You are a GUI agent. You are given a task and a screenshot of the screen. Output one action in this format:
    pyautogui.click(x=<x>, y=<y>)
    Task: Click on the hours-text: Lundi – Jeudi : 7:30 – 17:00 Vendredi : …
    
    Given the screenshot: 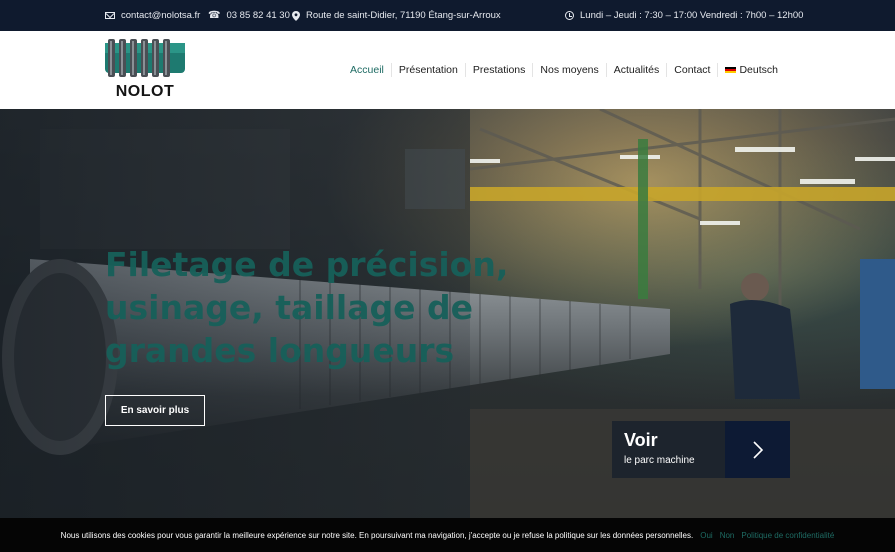 What is the action you would take?
    pyautogui.click(x=692, y=15)
    